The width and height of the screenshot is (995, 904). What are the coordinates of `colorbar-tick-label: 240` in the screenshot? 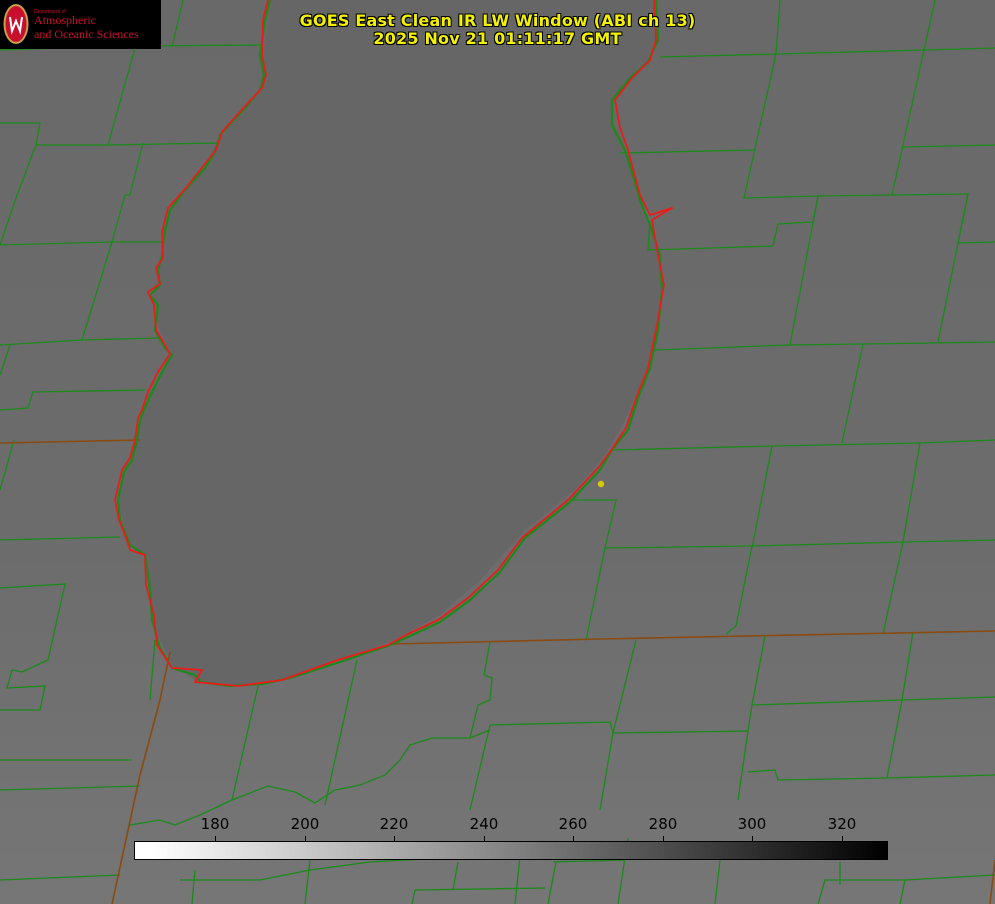 It's located at (484, 824).